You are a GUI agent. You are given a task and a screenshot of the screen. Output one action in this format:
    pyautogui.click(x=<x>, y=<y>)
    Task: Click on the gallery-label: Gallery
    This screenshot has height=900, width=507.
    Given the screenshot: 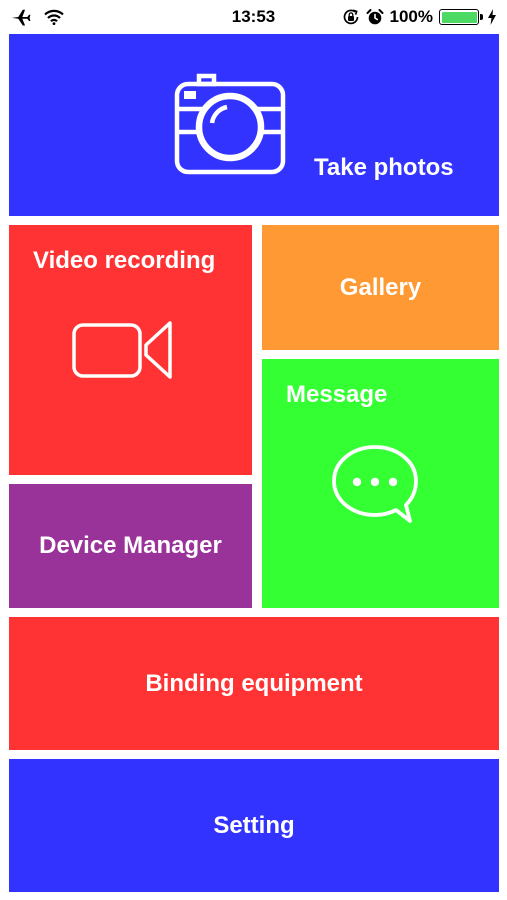 What is the action you would take?
    pyautogui.click(x=380, y=287)
    